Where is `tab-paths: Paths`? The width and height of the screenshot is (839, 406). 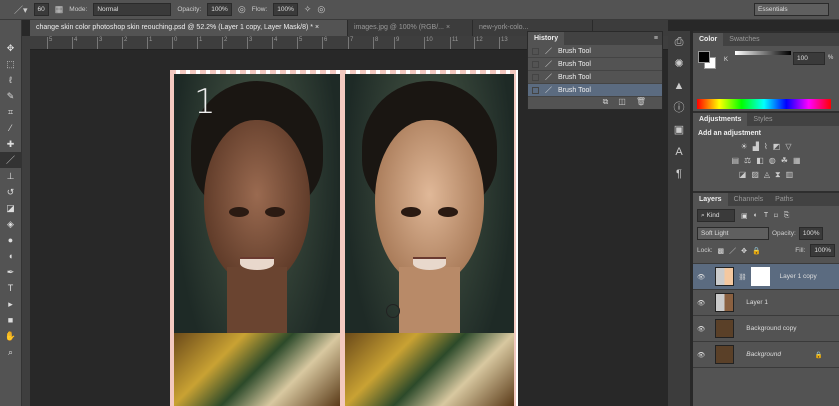
tab-paths: Paths is located at coordinates (784, 199).